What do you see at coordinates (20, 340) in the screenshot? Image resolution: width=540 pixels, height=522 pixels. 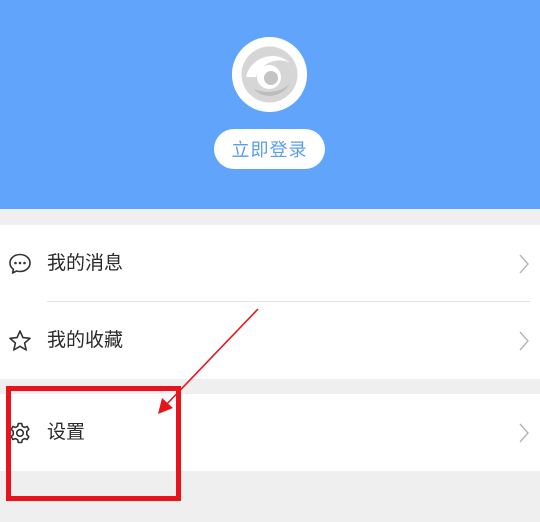 I see `star-icon` at bounding box center [20, 340].